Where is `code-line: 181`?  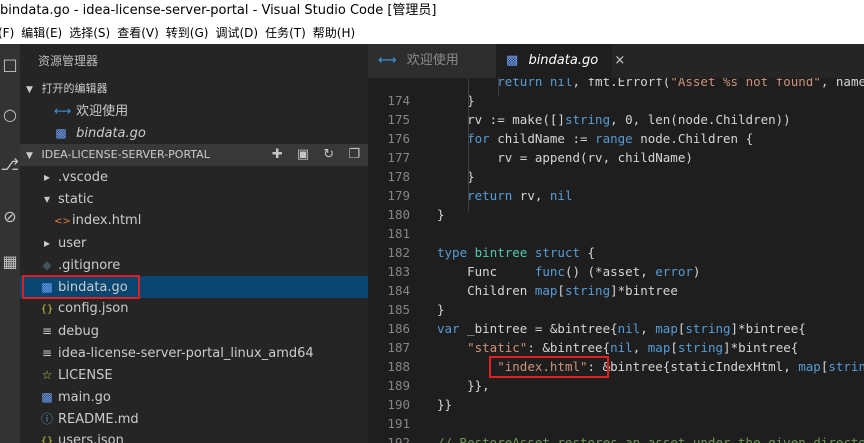
code-line: 181 is located at coordinates (616, 233).